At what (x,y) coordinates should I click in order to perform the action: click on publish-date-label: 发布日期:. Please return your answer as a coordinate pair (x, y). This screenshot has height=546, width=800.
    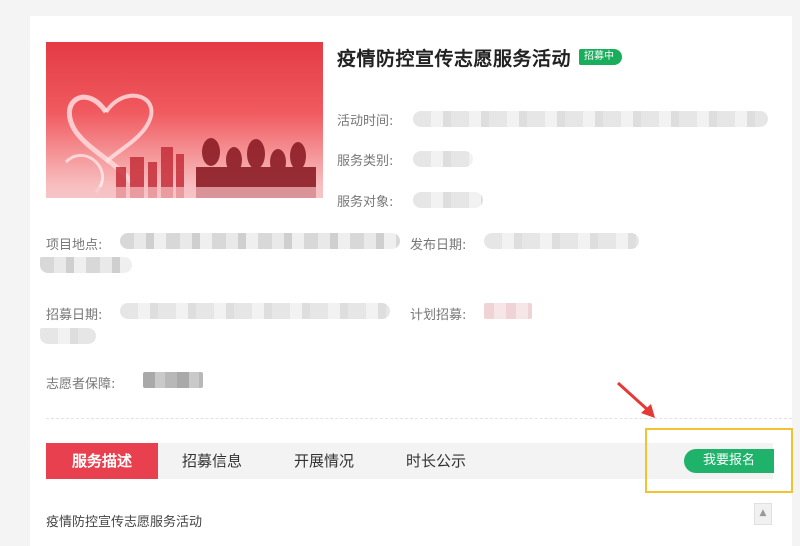
    Looking at the image, I should click on (438, 245).